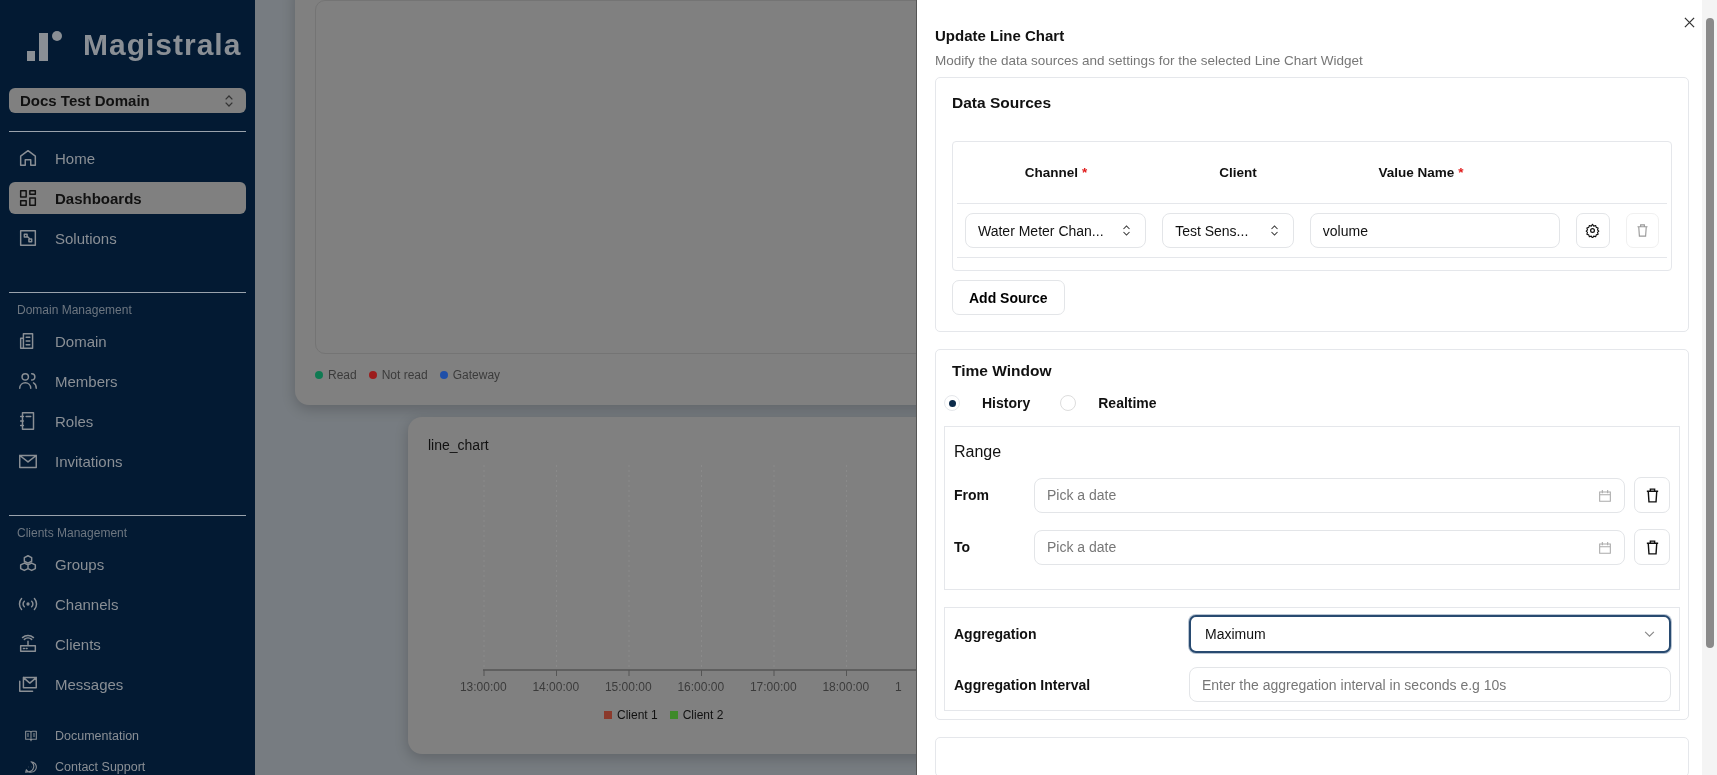 The height and width of the screenshot is (775, 1717). Describe the element at coordinates (1127, 403) in the screenshot. I see `radio-label: Realtime` at that location.